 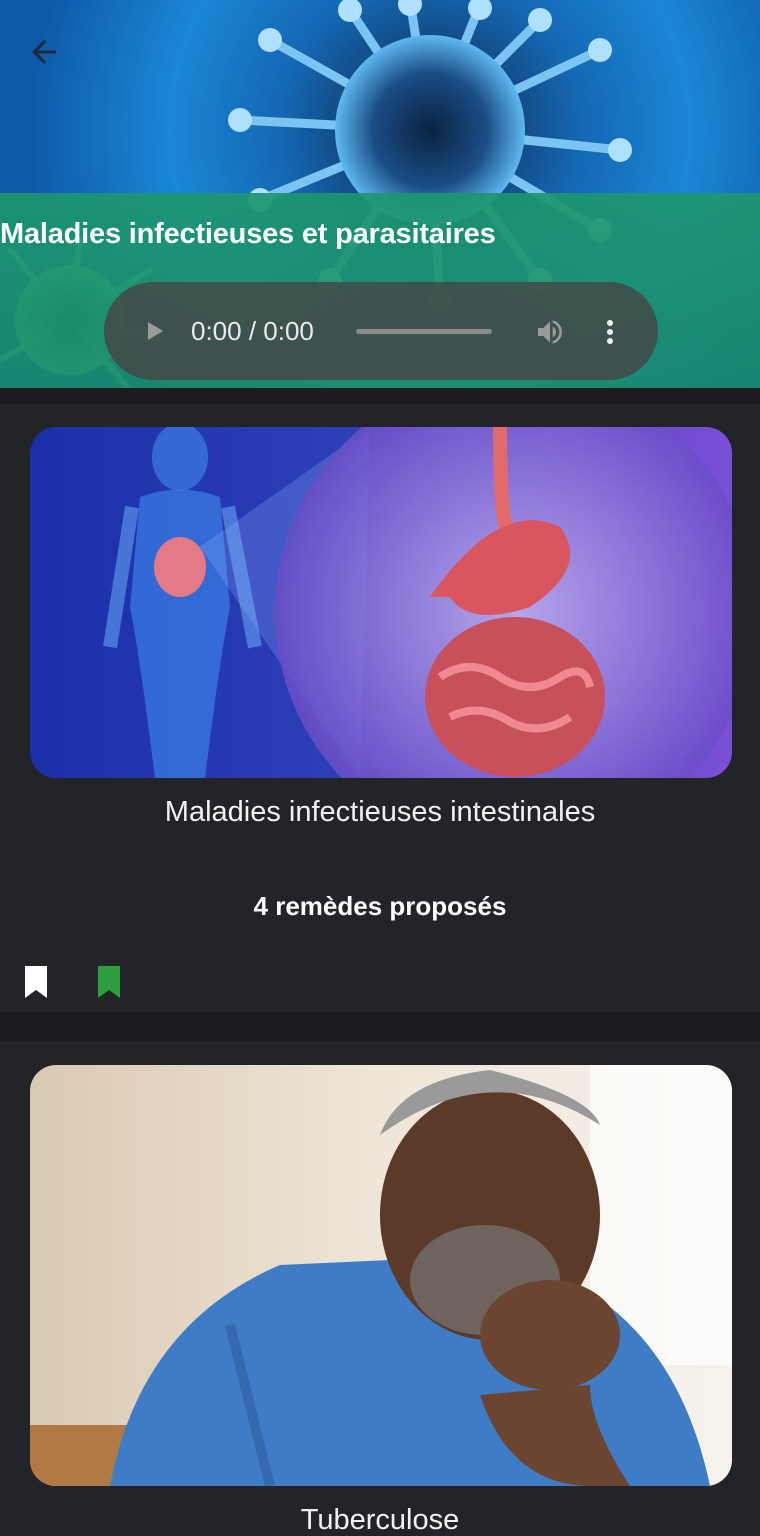 I want to click on back-button, so click(x=44, y=52).